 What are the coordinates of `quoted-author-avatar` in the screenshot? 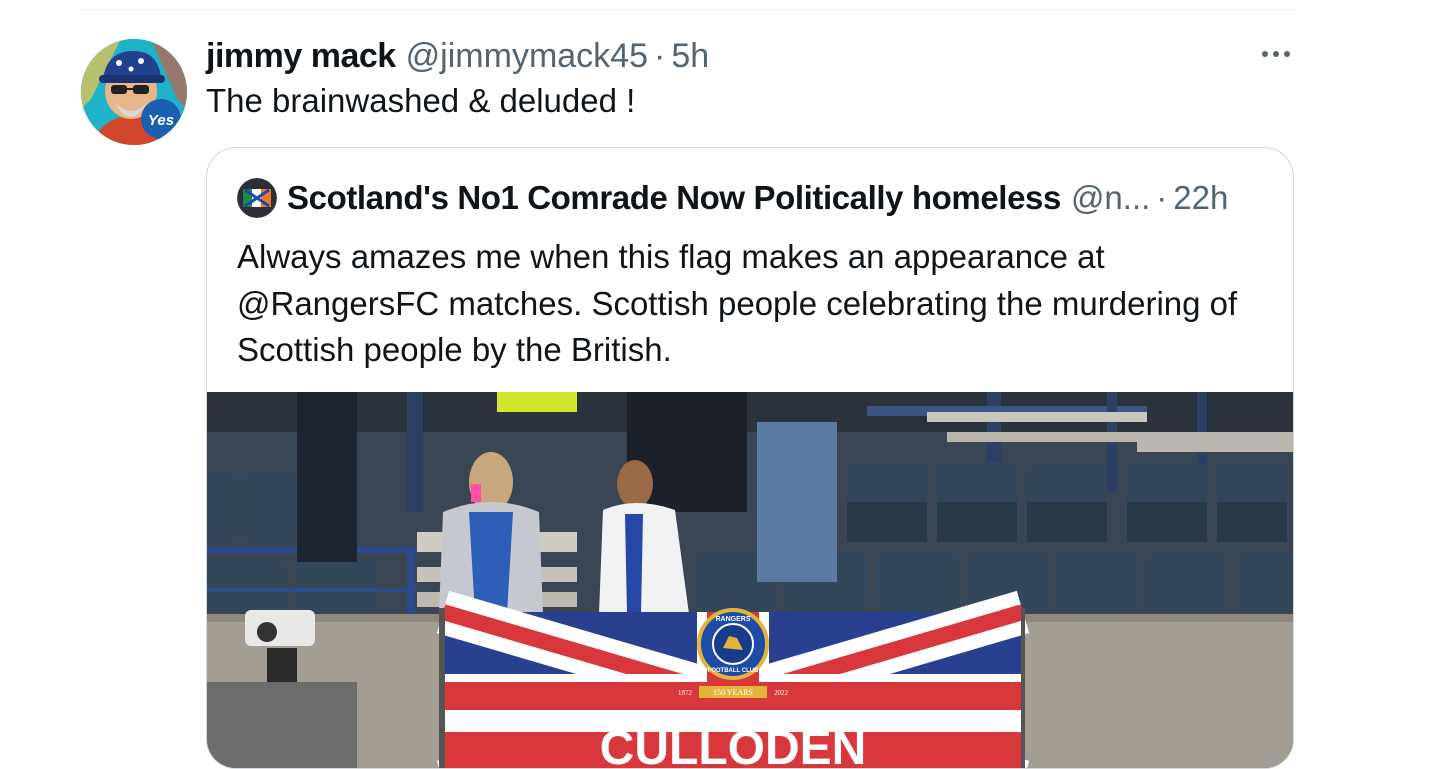 It's located at (257, 198).